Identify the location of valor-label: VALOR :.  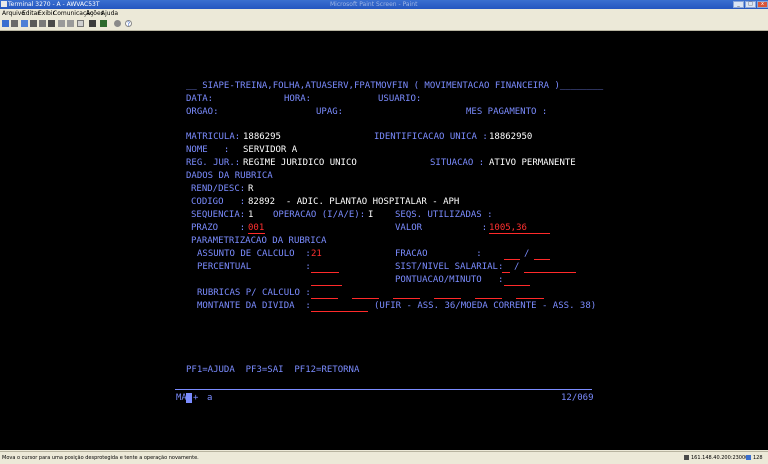
(441, 228).